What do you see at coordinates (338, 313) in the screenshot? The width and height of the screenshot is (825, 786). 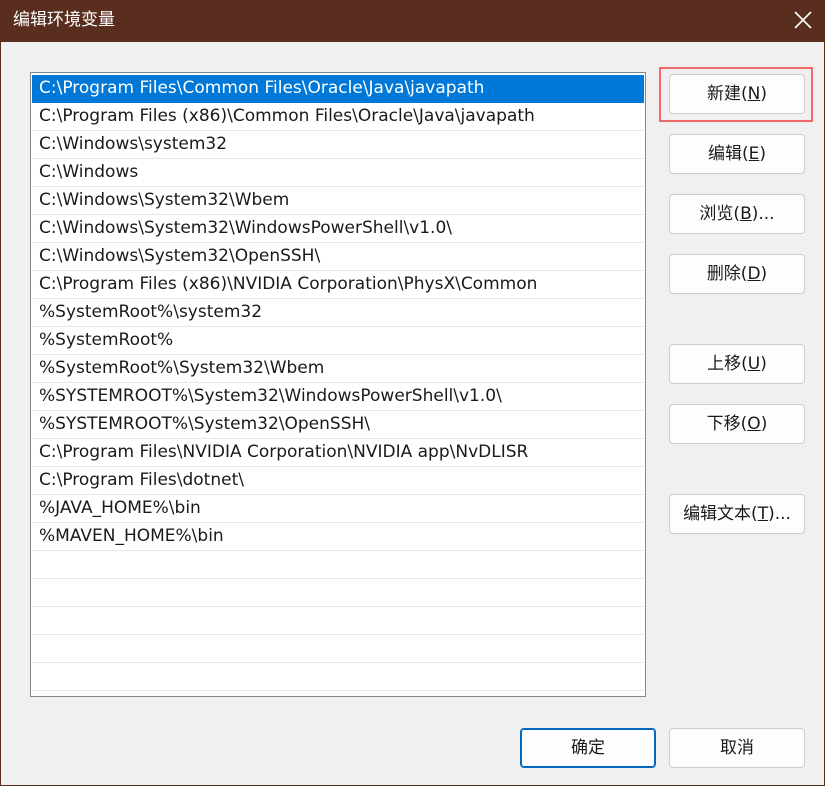 I see `path-list-item: %SystemRoot%\system32` at bounding box center [338, 313].